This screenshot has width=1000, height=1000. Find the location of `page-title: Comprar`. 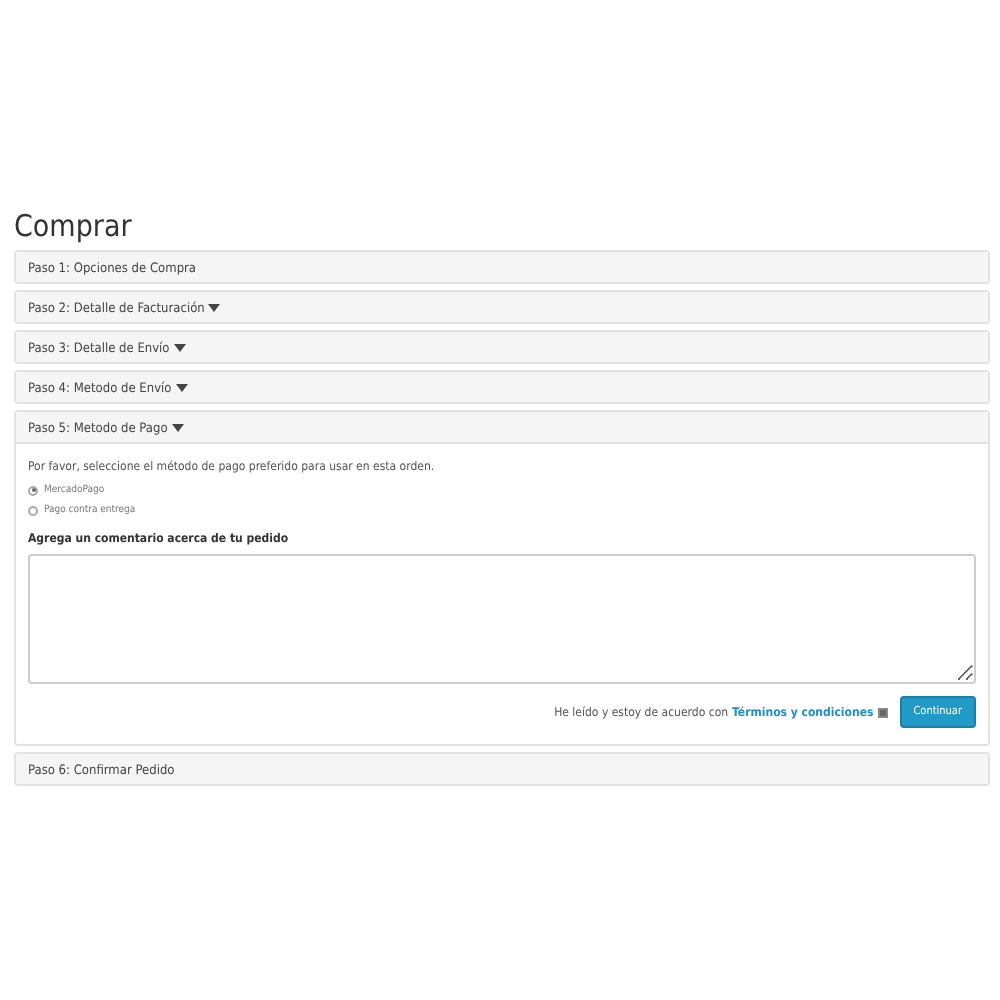

page-title: Comprar is located at coordinates (74, 226).